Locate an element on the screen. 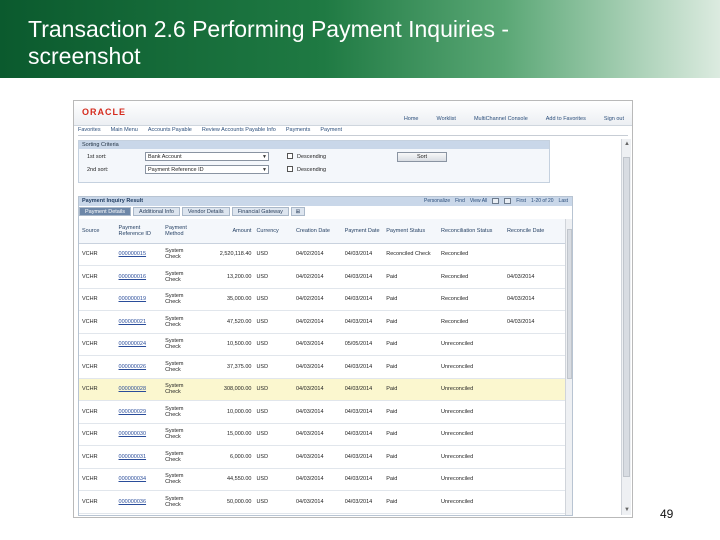 Image resolution: width=720 pixels, height=540 pixels. cell-payment-reference-id: 000000036 is located at coordinates (139, 502).